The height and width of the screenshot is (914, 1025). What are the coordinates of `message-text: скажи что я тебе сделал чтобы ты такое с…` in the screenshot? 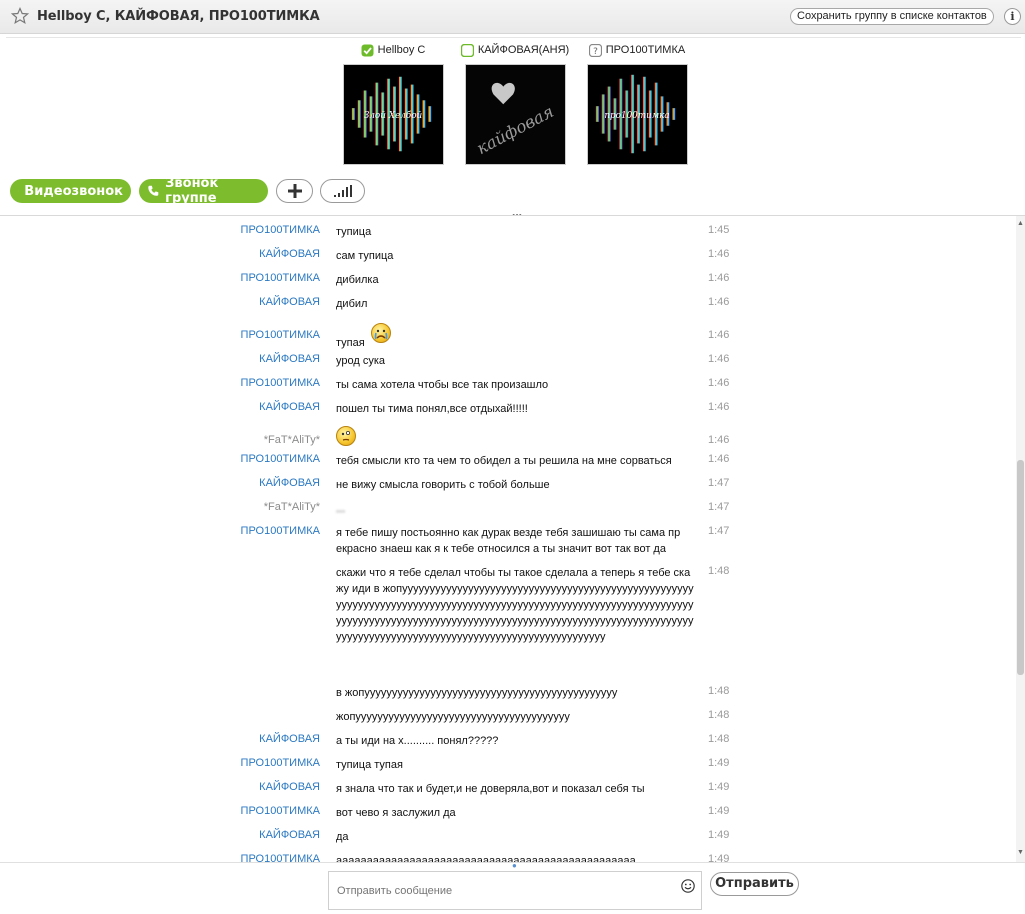 It's located at (515, 605).